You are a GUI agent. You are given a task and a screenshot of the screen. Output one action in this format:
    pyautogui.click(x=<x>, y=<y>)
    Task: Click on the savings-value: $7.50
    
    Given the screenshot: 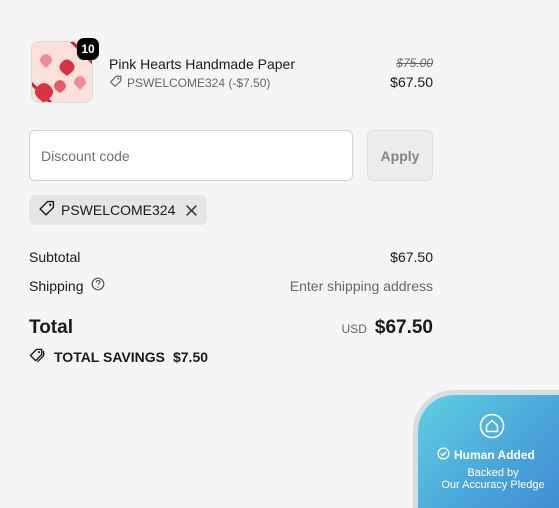 What is the action you would take?
    pyautogui.click(x=190, y=357)
    